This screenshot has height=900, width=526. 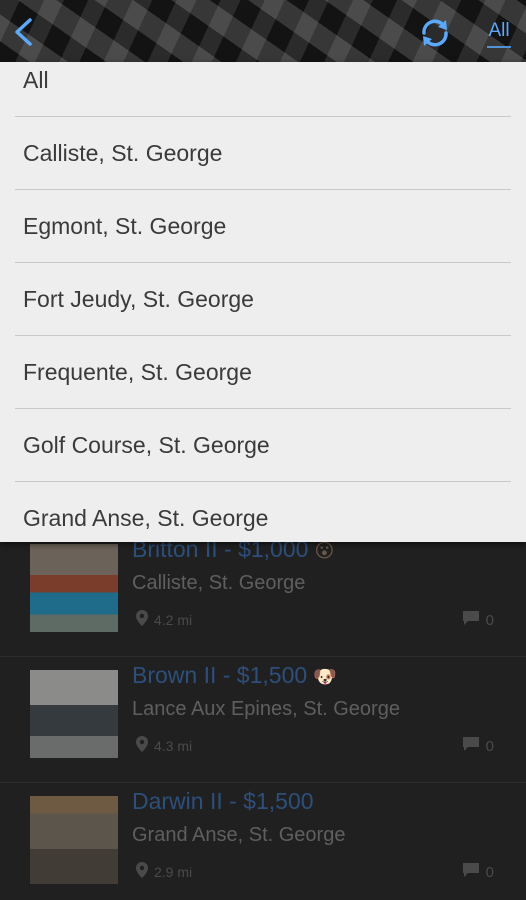 I want to click on listing-title: Darwin II - $1,500, so click(x=226, y=801).